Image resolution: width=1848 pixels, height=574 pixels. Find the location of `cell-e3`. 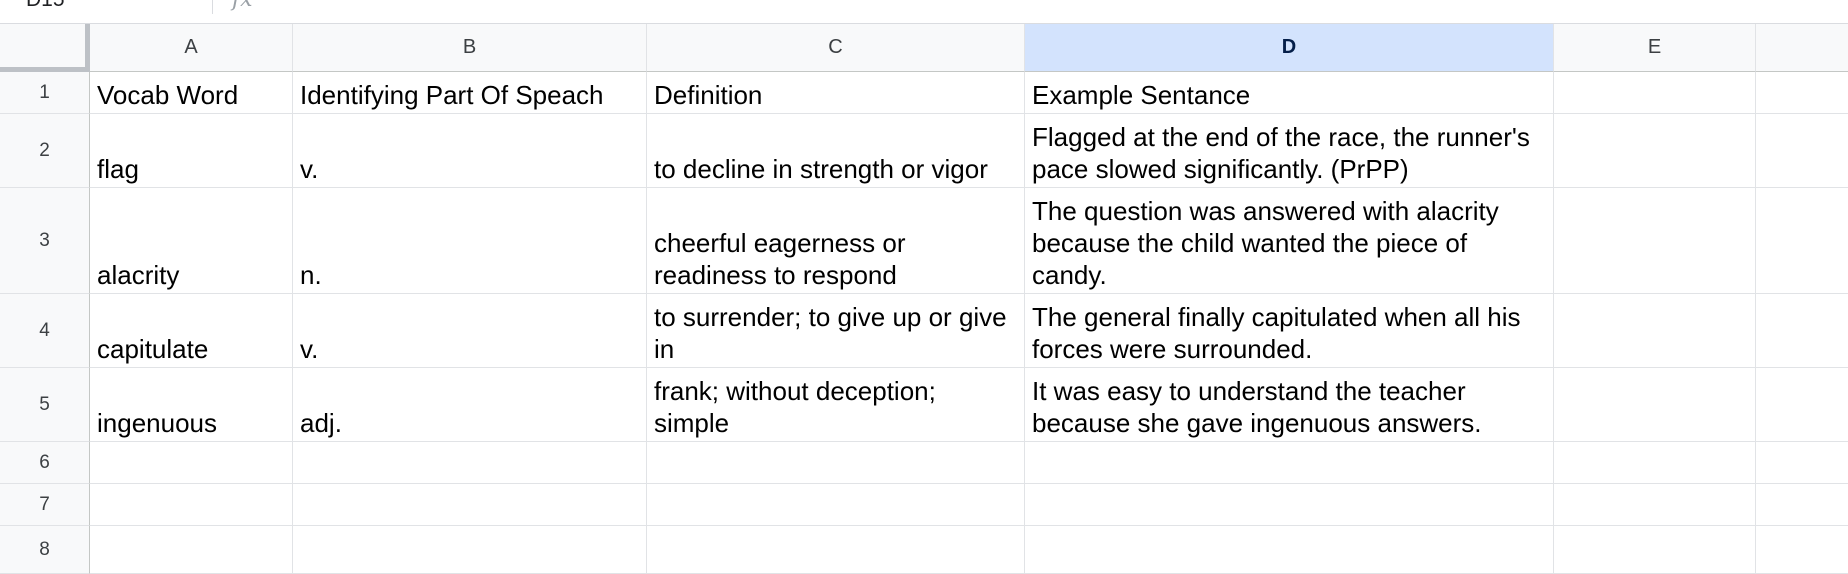

cell-e3 is located at coordinates (1655, 241).